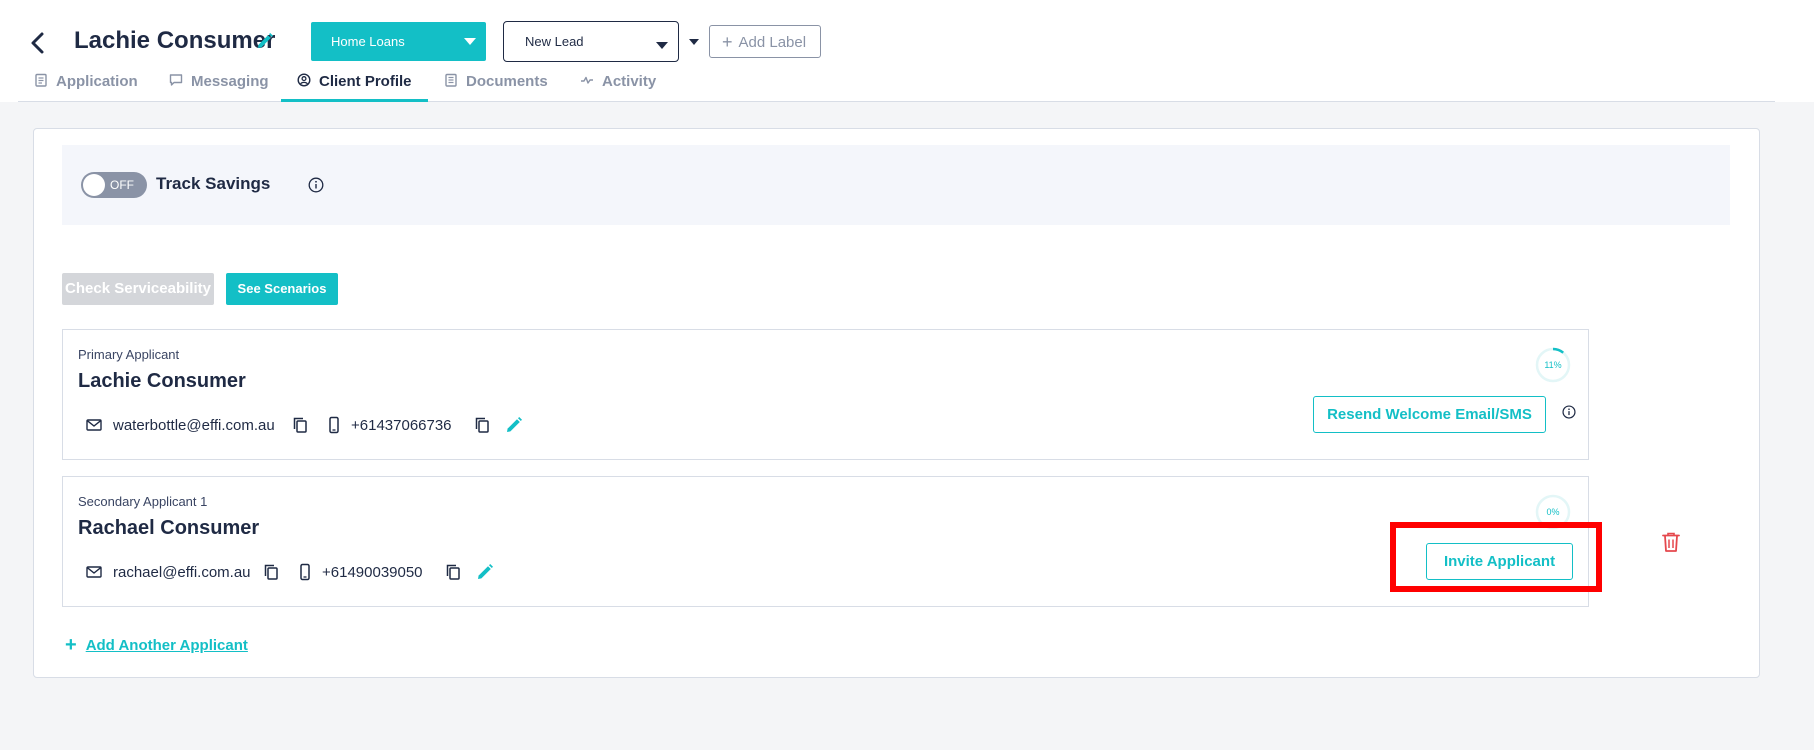  Describe the element at coordinates (507, 81) in the screenshot. I see `tab-label: Documents` at that location.